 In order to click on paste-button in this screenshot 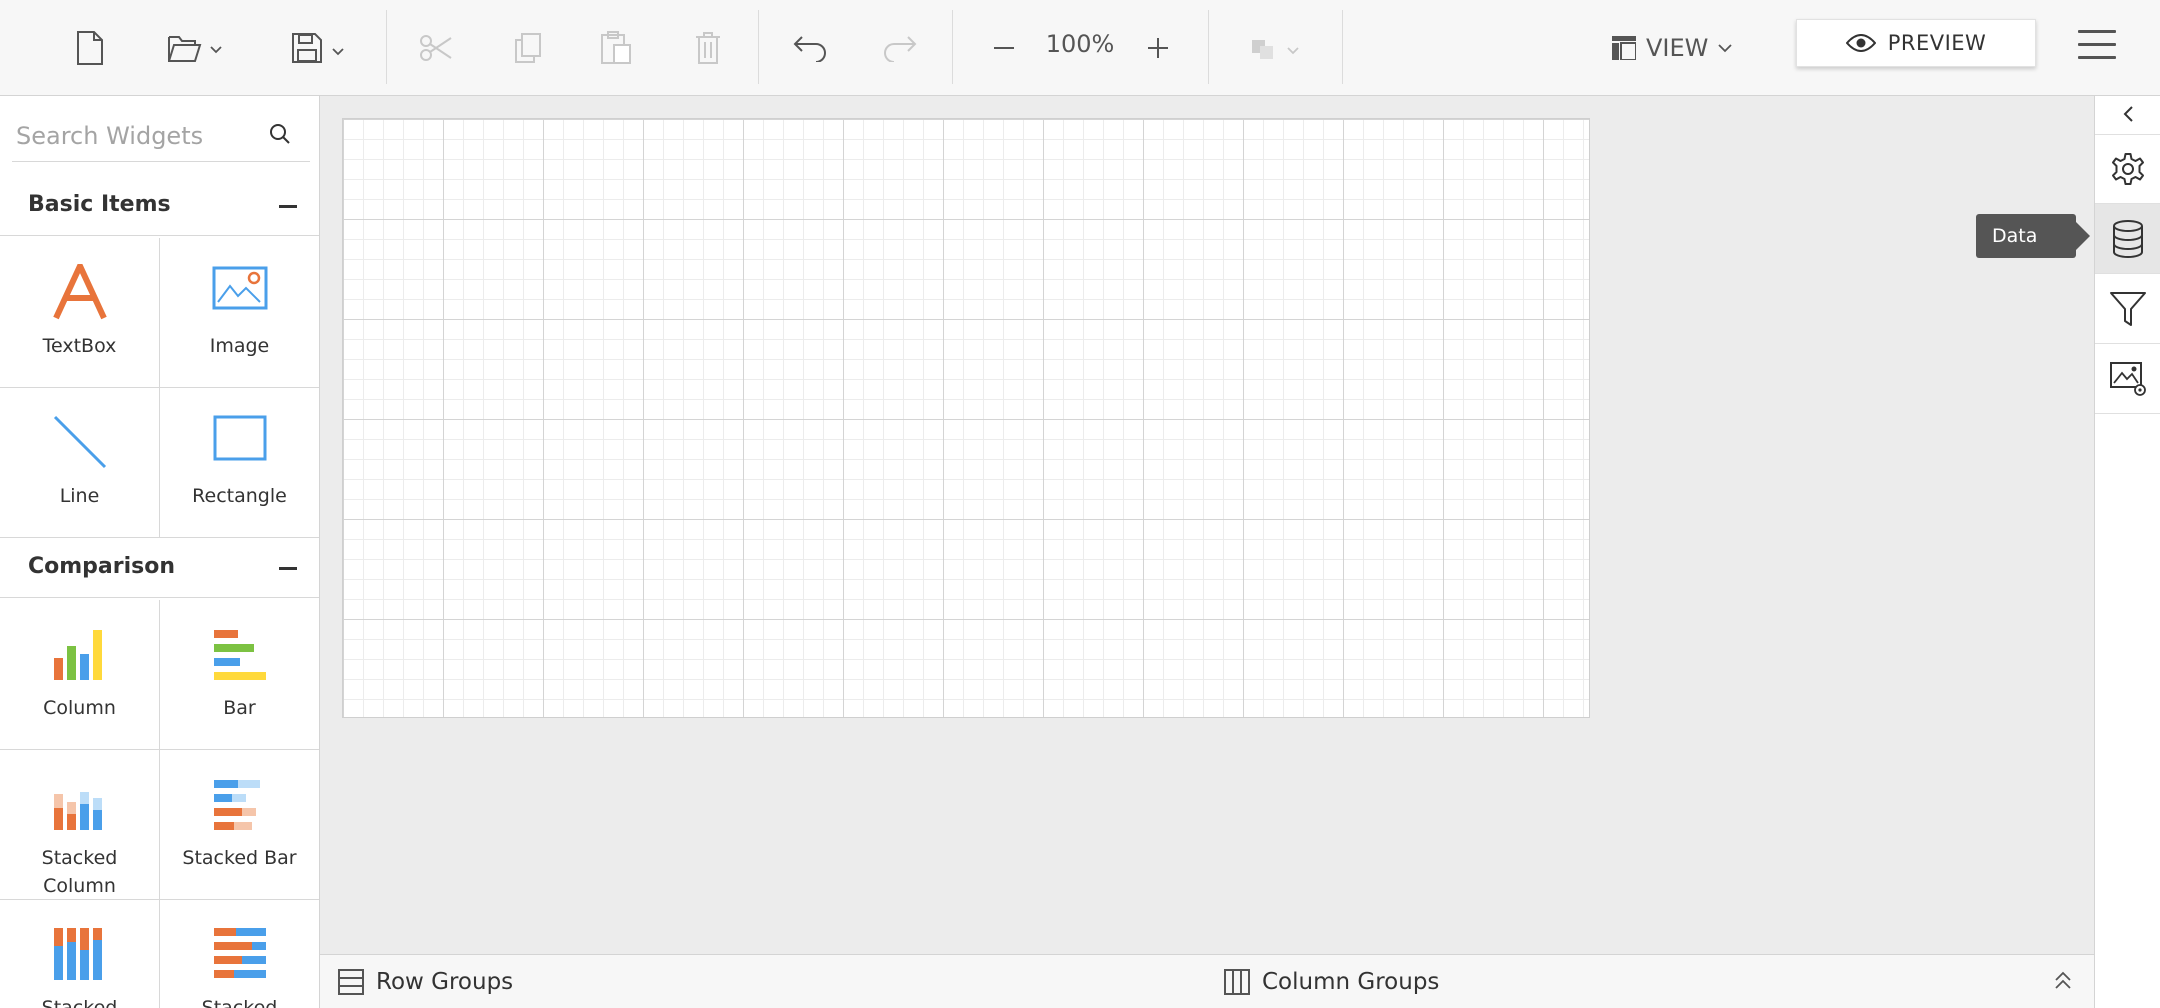, I will do `click(616, 48)`.